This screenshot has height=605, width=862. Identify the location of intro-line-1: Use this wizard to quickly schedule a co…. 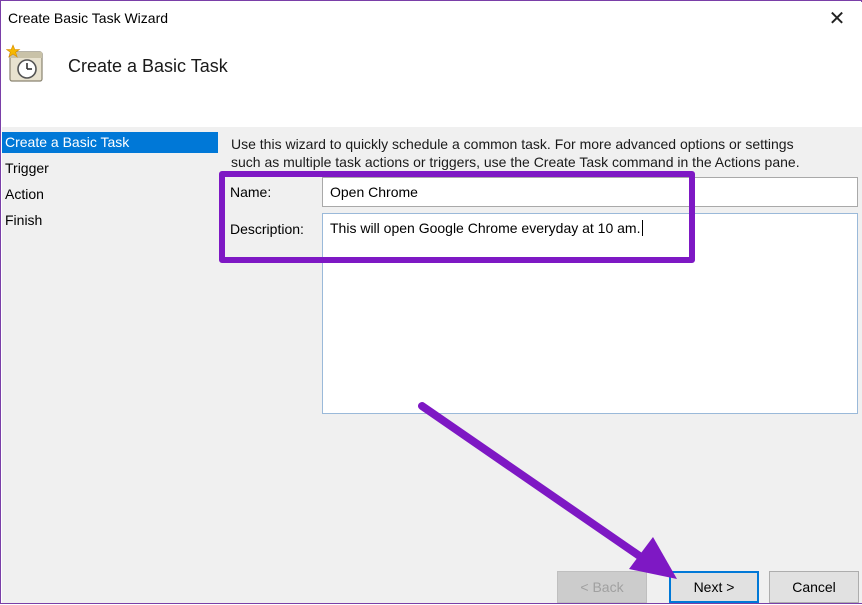
(512, 144).